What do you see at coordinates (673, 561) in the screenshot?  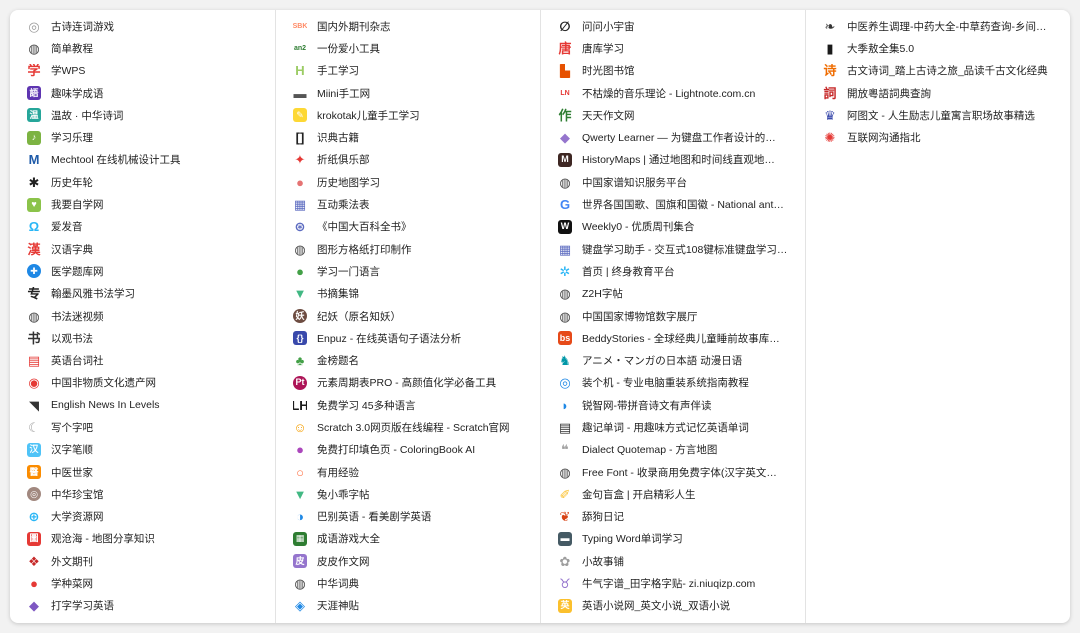 I see `bookmark-item: ✿ 小故事铺` at bounding box center [673, 561].